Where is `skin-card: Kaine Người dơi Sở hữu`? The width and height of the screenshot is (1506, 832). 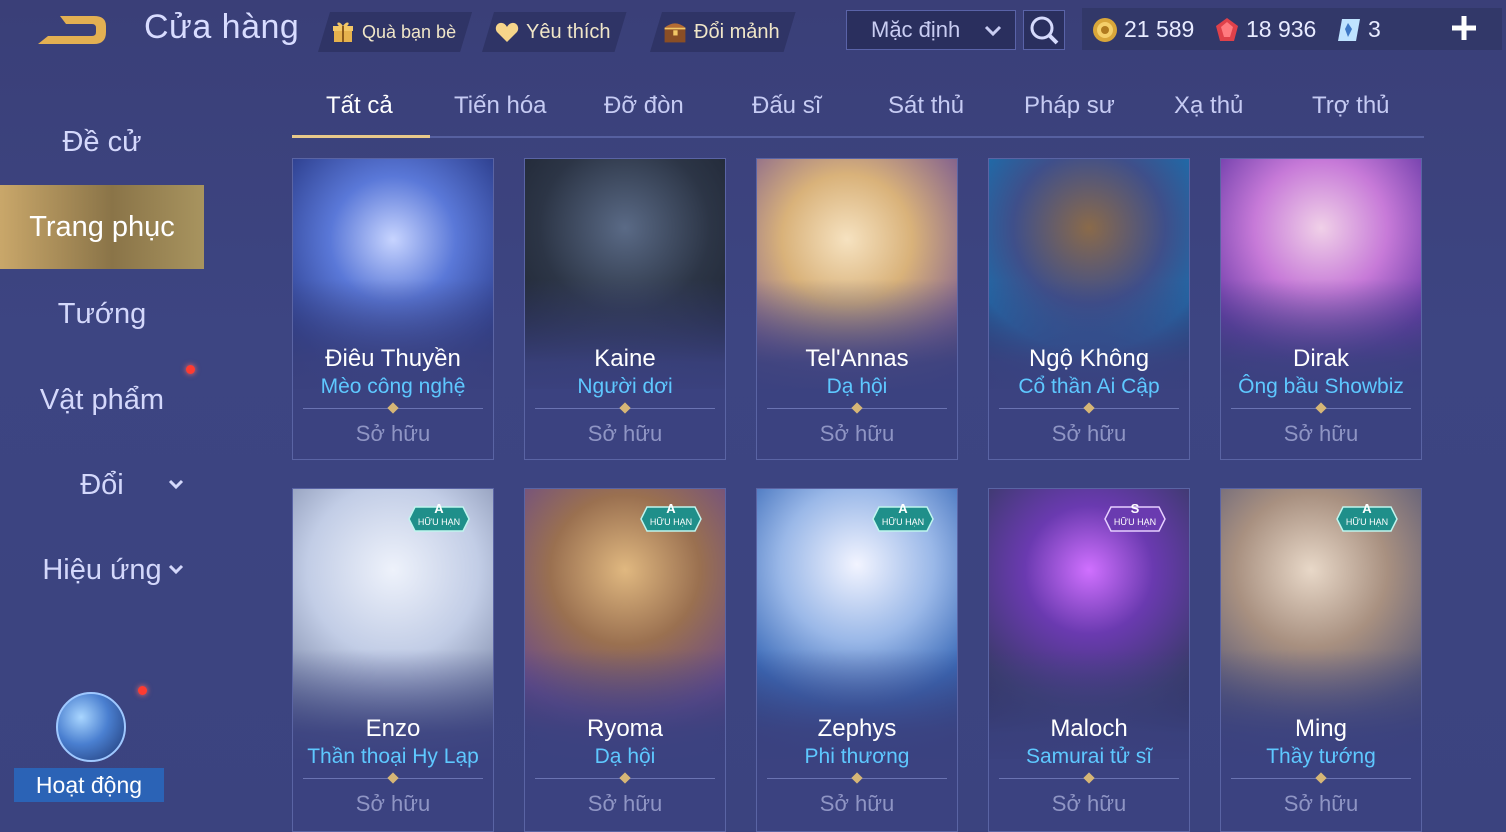
skin-card: Kaine Người dơi Sở hữu is located at coordinates (625, 309).